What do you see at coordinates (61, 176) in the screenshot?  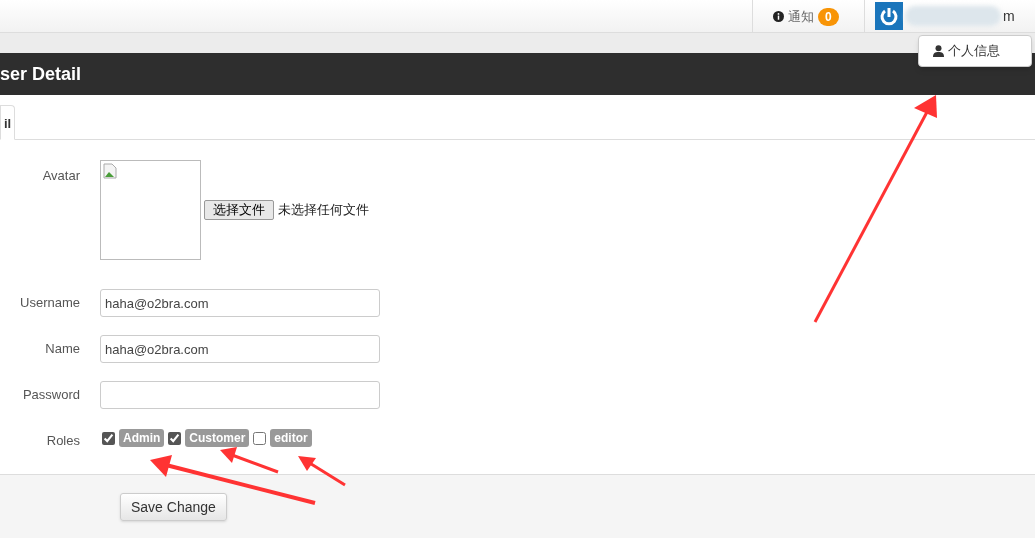 I see `field-label: Avatar` at bounding box center [61, 176].